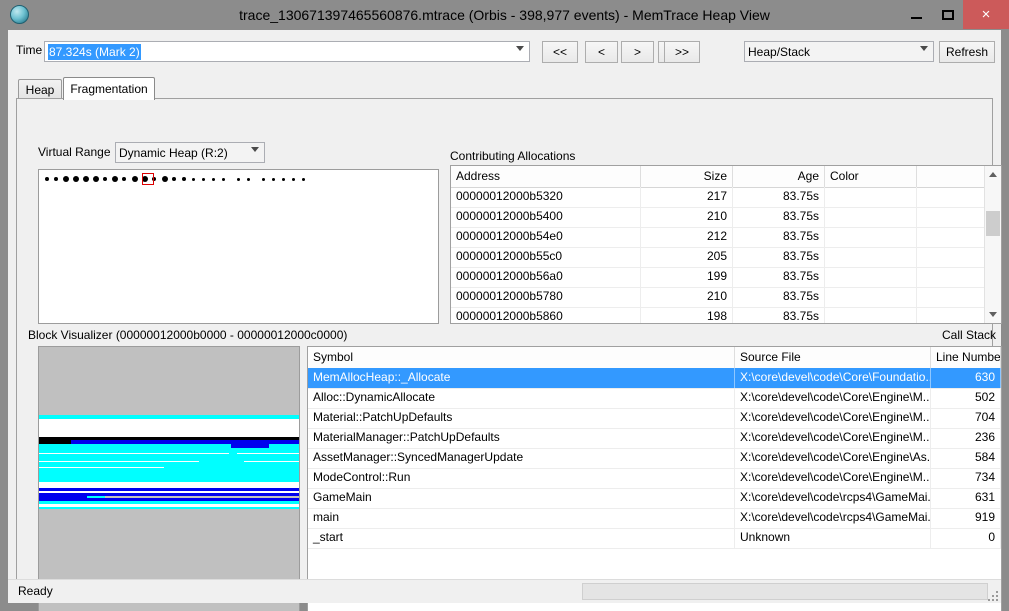  I want to click on scrollbar-thumb, so click(993, 223).